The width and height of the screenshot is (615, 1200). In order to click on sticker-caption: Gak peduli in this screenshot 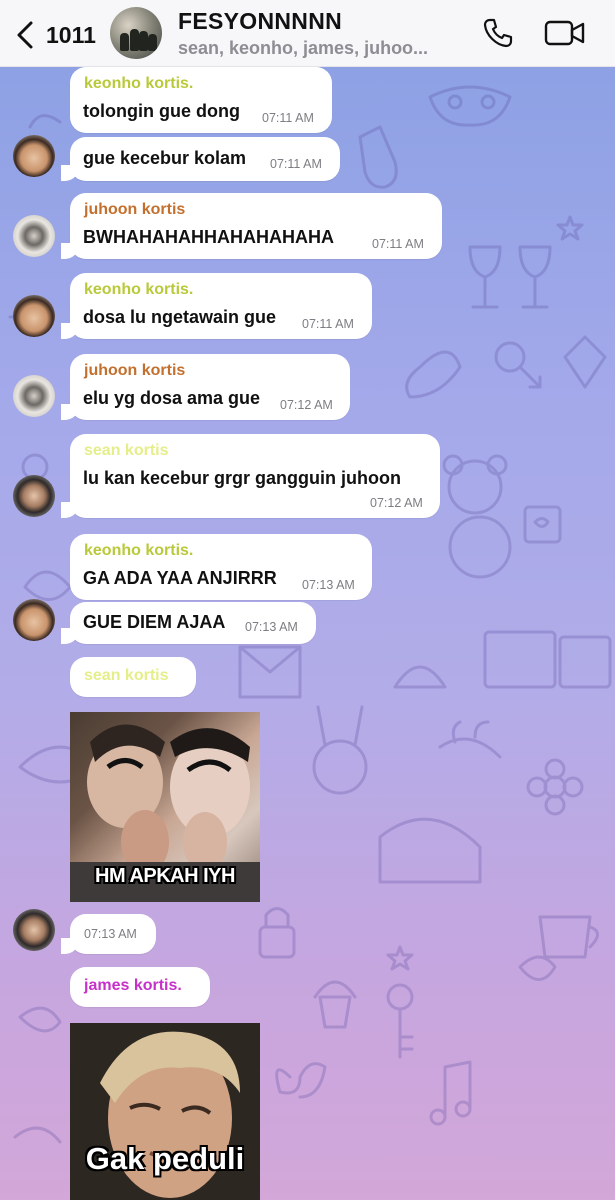, I will do `click(165, 1158)`.